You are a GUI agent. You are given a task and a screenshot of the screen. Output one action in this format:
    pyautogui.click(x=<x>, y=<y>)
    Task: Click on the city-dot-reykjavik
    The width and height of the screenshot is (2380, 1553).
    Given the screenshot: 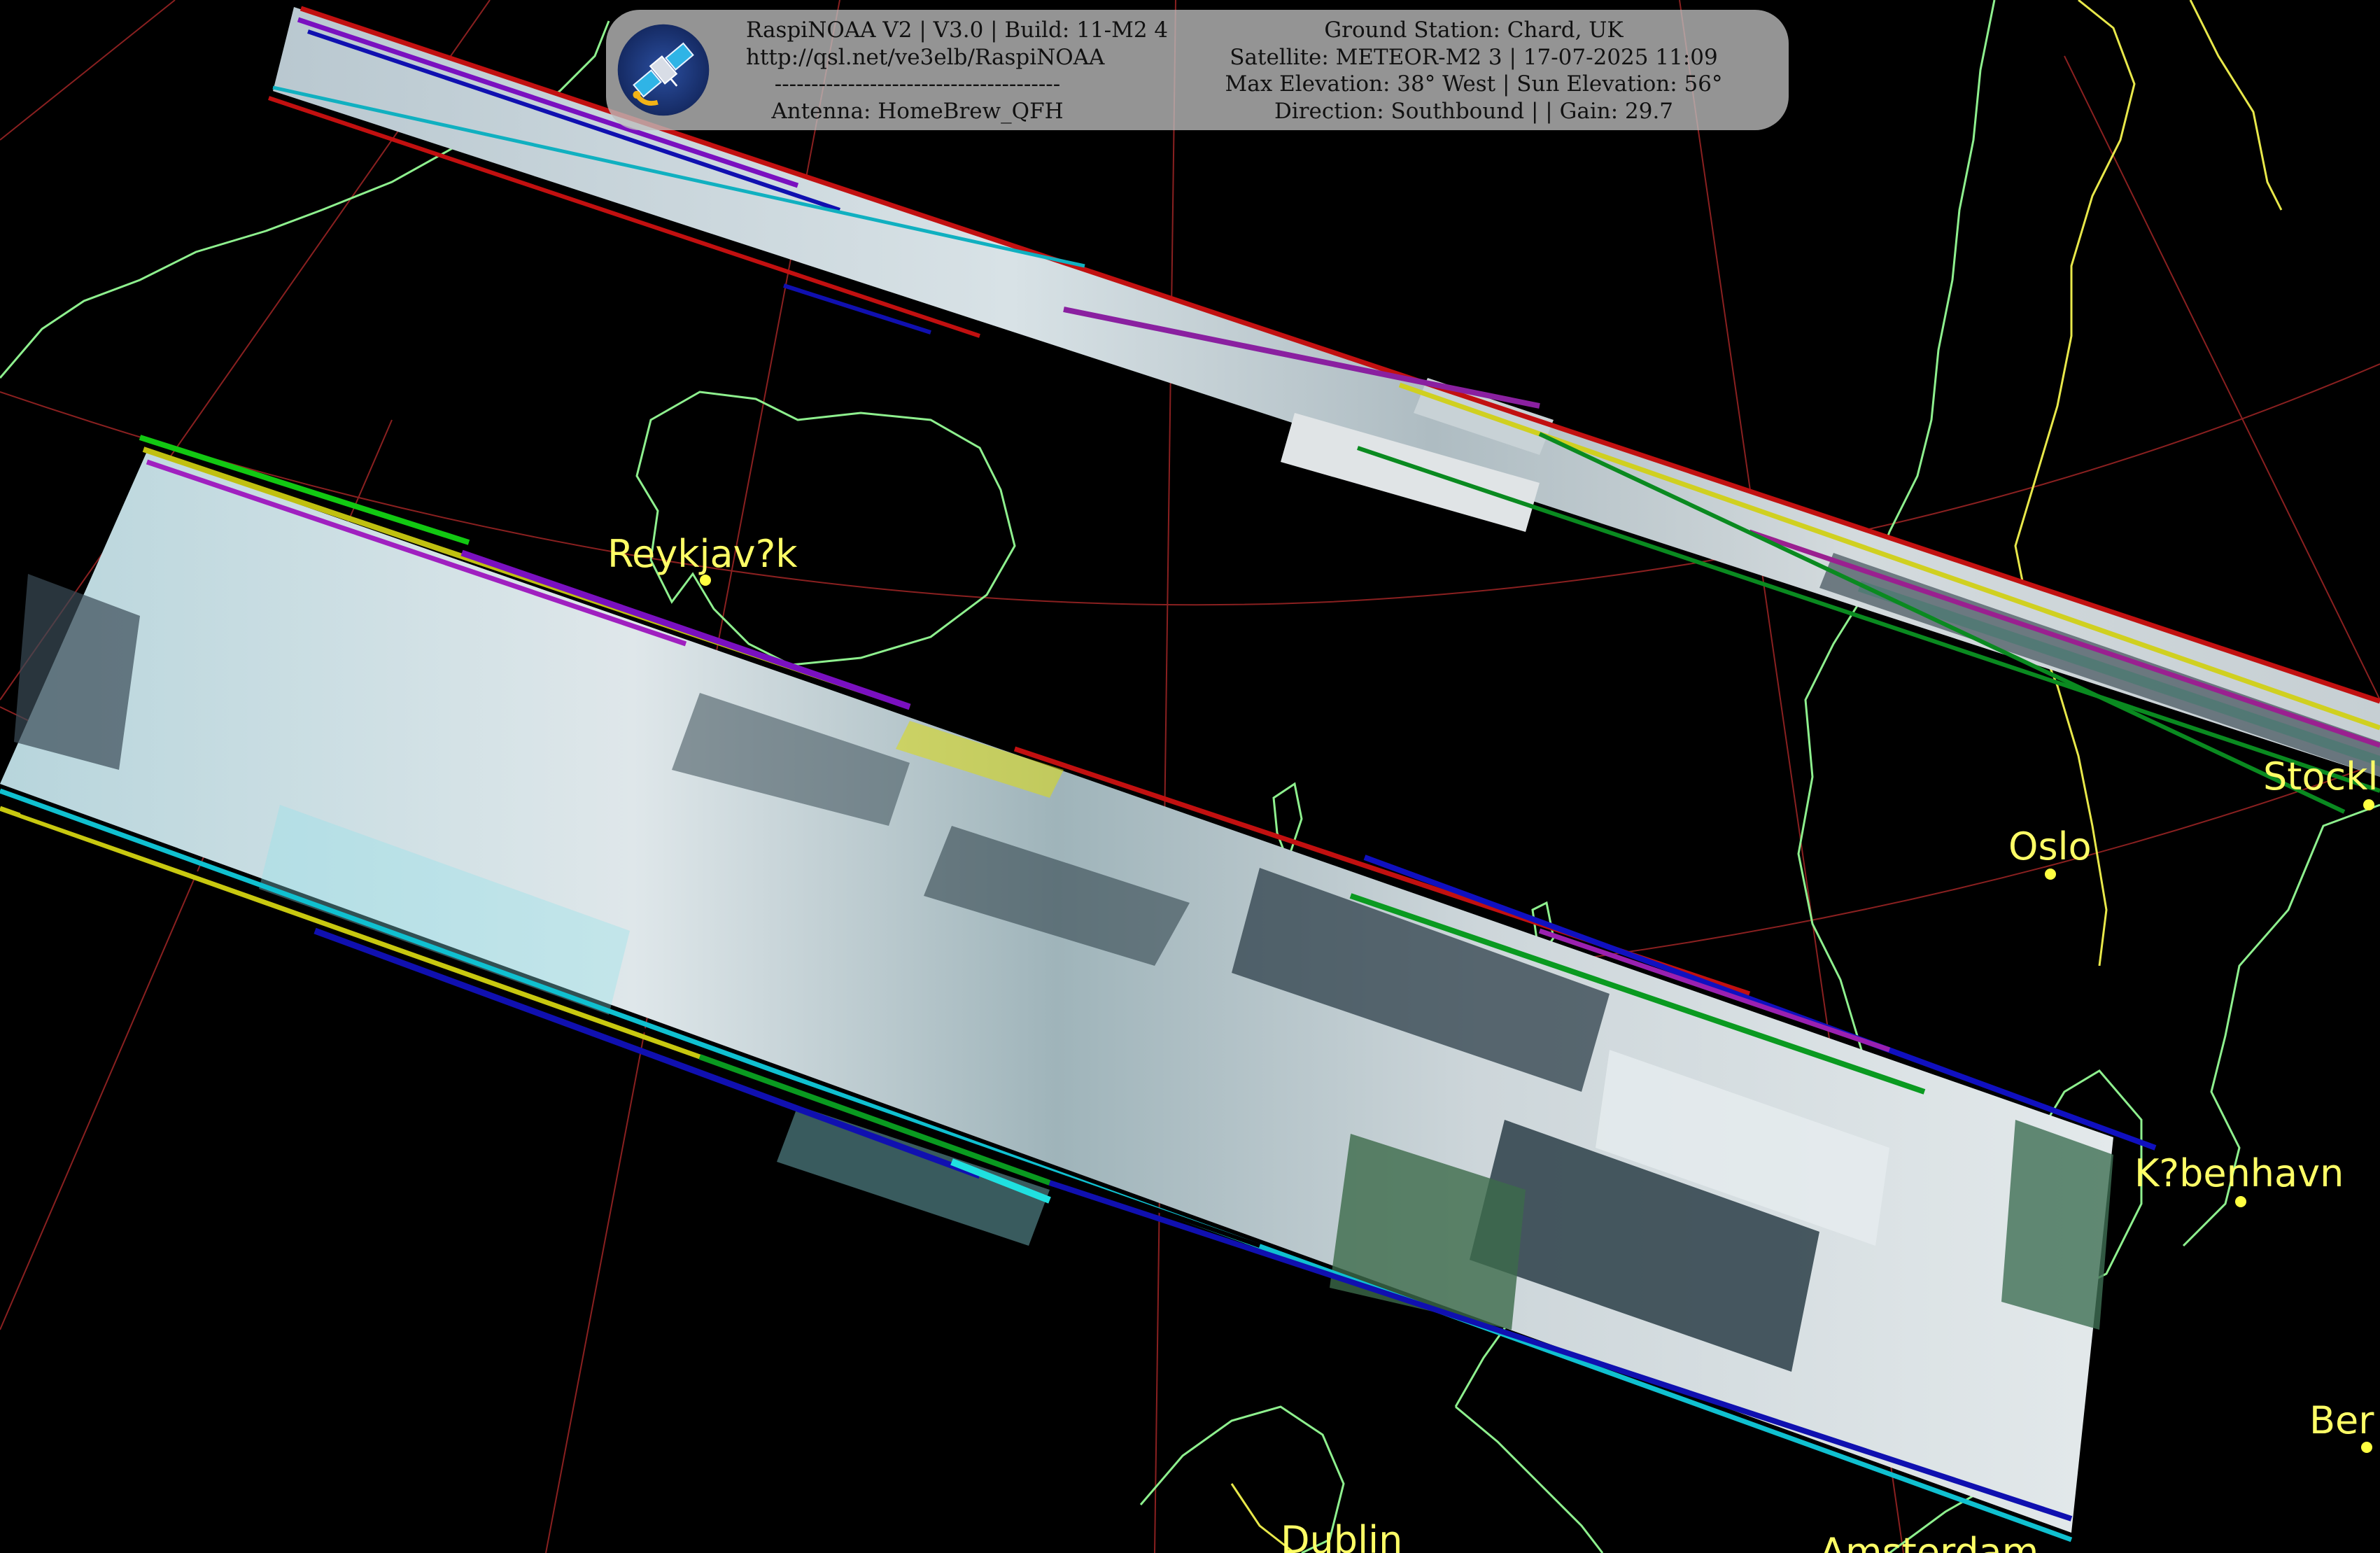 What is the action you would take?
    pyautogui.click(x=705, y=580)
    